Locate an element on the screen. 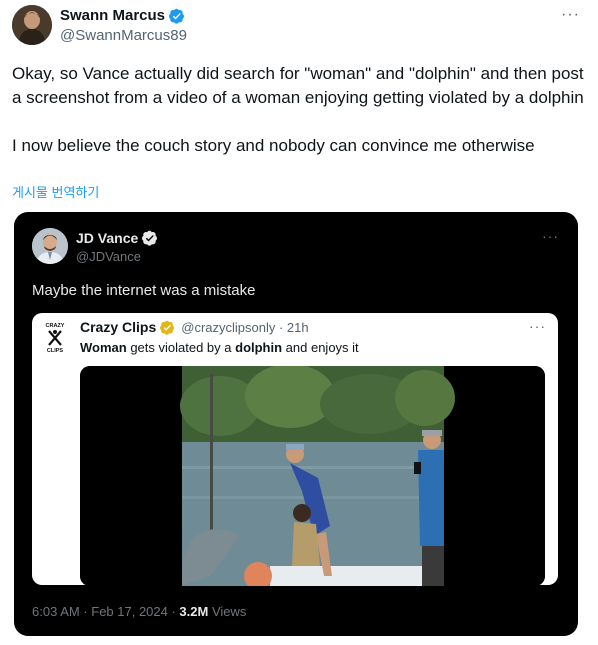 The width and height of the screenshot is (598, 645). views-label: Views is located at coordinates (227, 611).